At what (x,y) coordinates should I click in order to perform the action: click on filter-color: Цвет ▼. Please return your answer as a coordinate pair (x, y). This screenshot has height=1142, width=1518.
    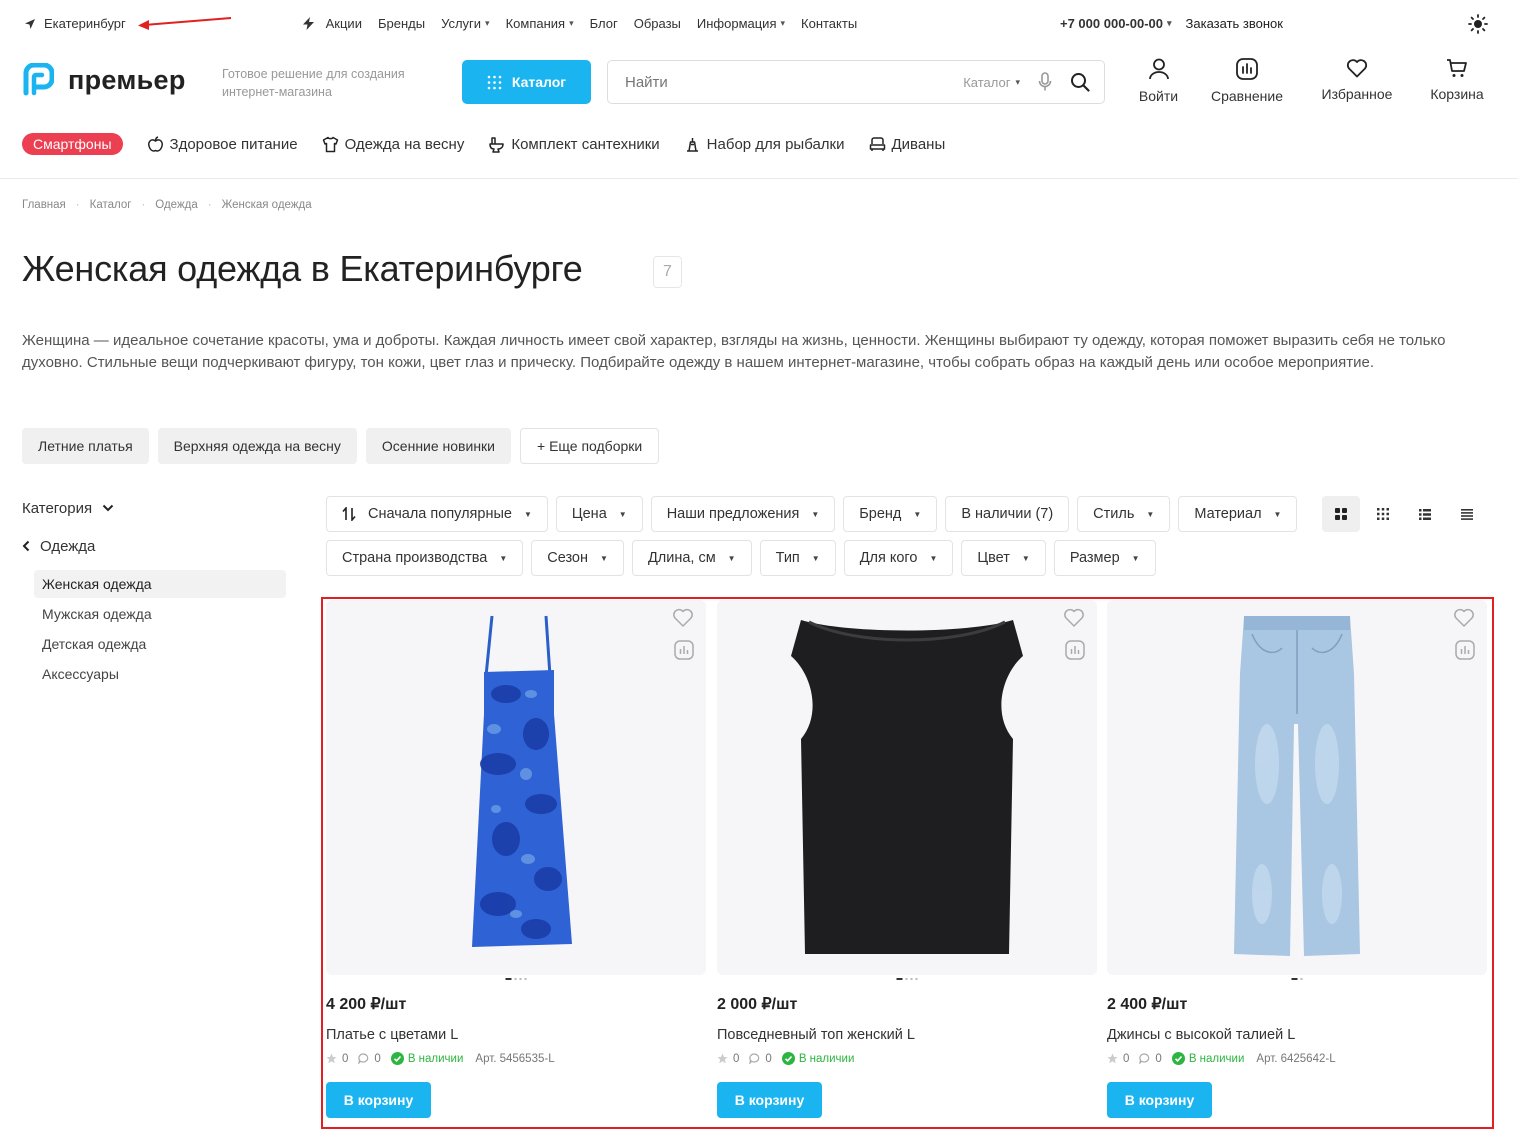
    Looking at the image, I should click on (1003, 558).